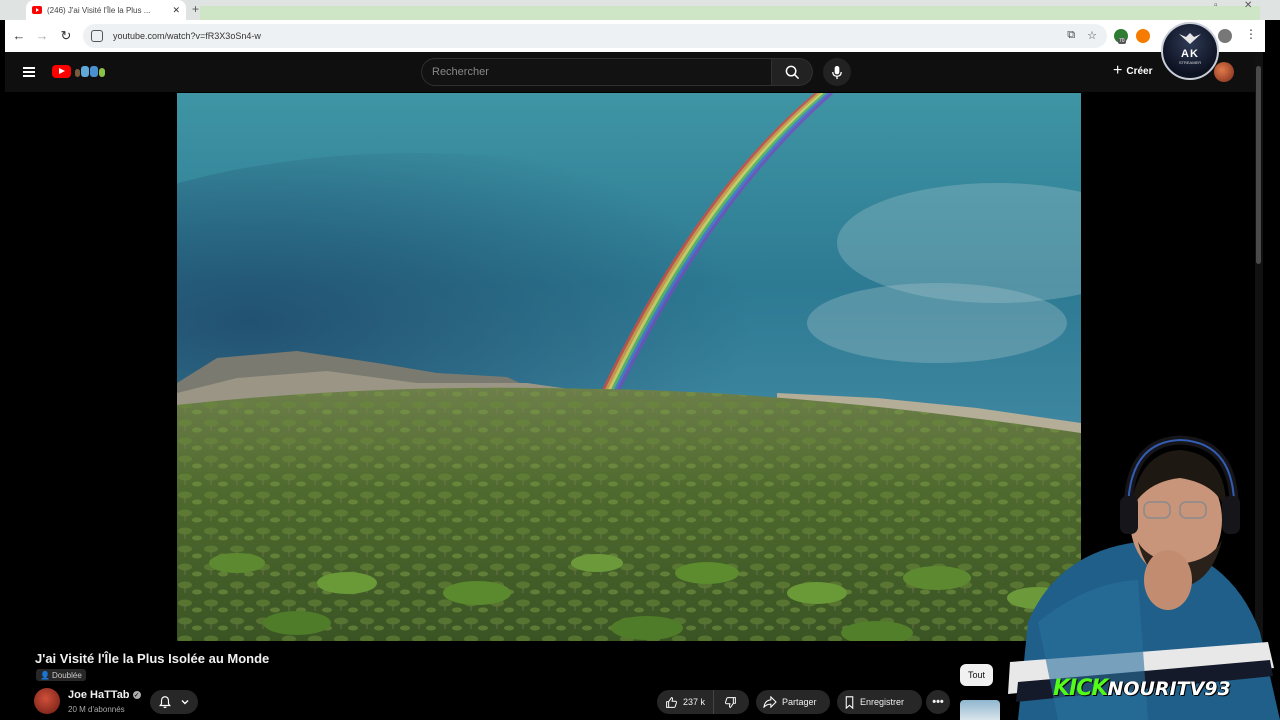 This screenshot has height=720, width=1280. What do you see at coordinates (47, 701) in the screenshot?
I see `channel-avatar` at bounding box center [47, 701].